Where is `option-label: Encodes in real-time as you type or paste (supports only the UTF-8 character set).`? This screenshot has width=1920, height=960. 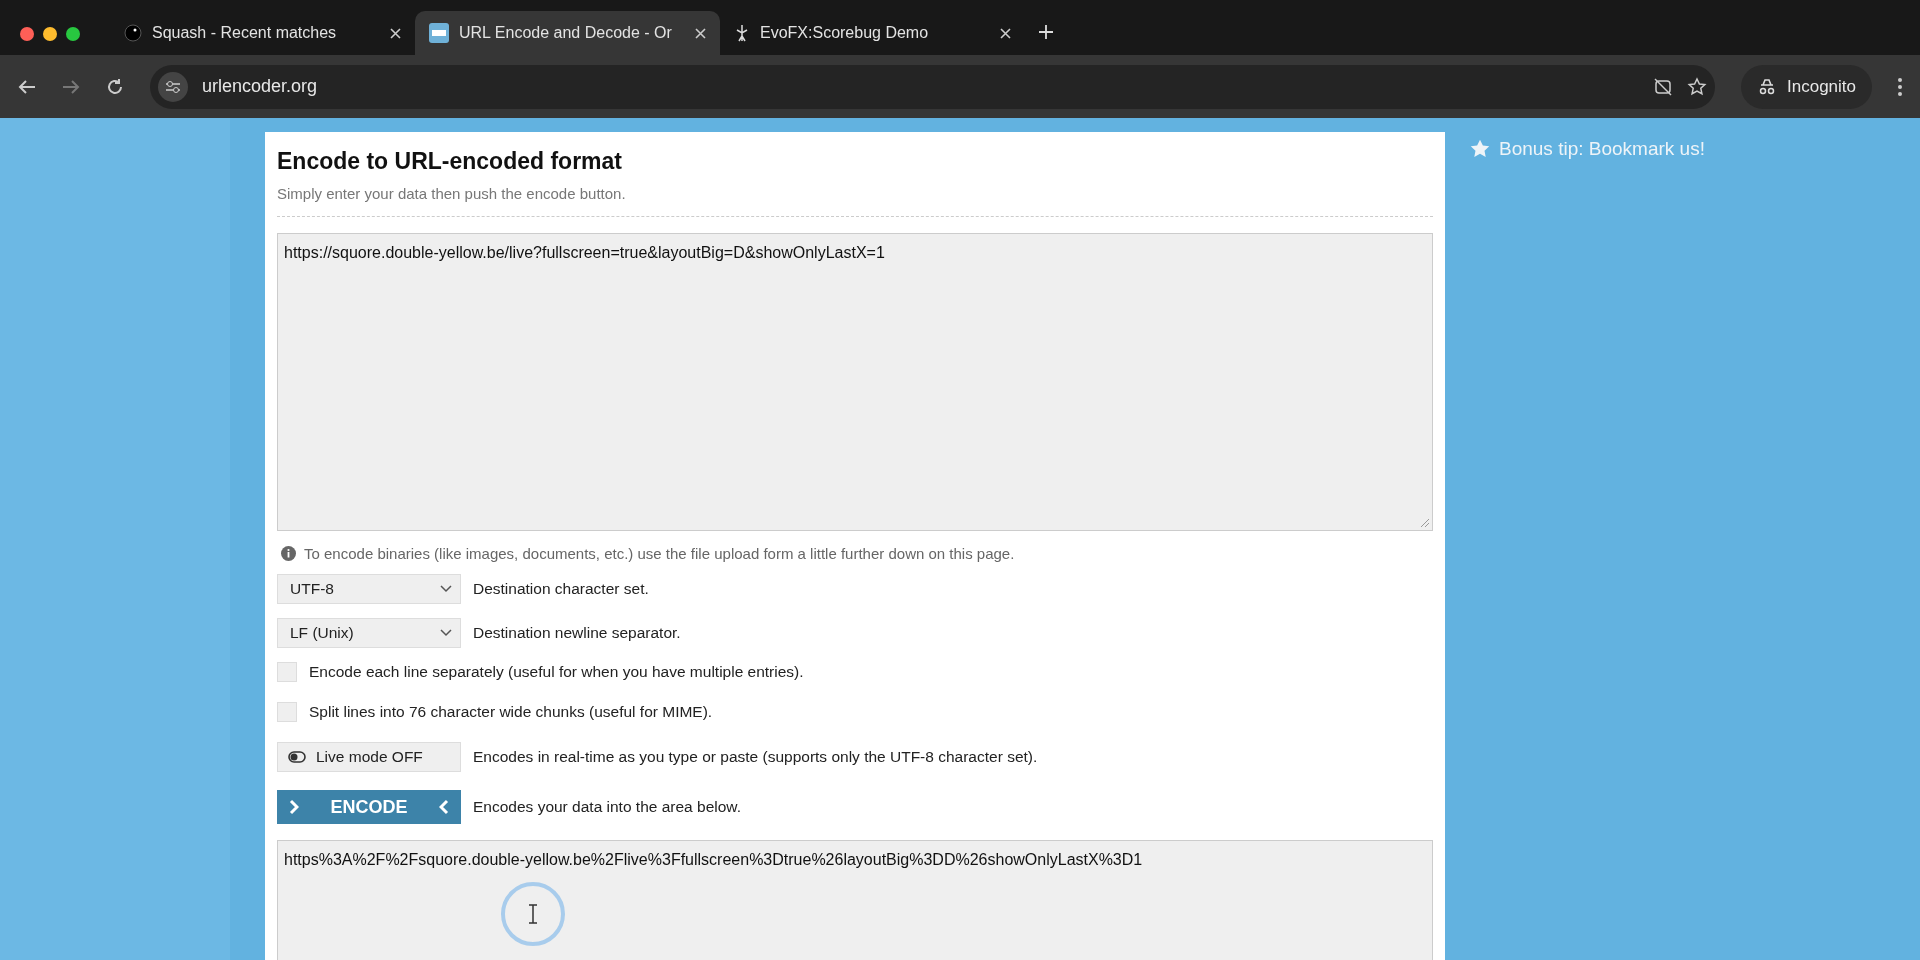
option-label: Encodes in real-time as you type or paste (supports only the UTF-8 character set). is located at coordinates (755, 757).